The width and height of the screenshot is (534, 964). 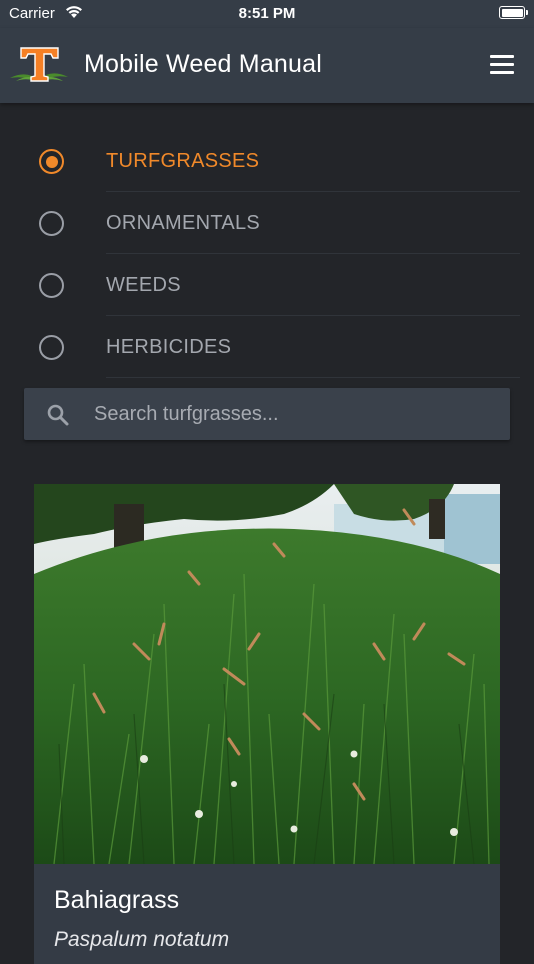 I want to click on status-bar: Carrier 8:51 PM, so click(x=267, y=14).